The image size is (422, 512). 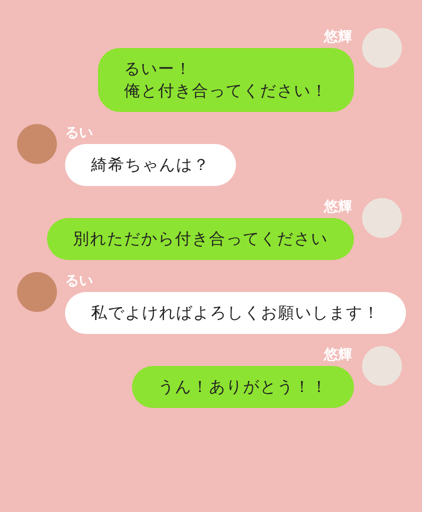 What do you see at coordinates (150, 165) in the screenshot?
I see `message-bubble: 綺希ちゃんは？` at bounding box center [150, 165].